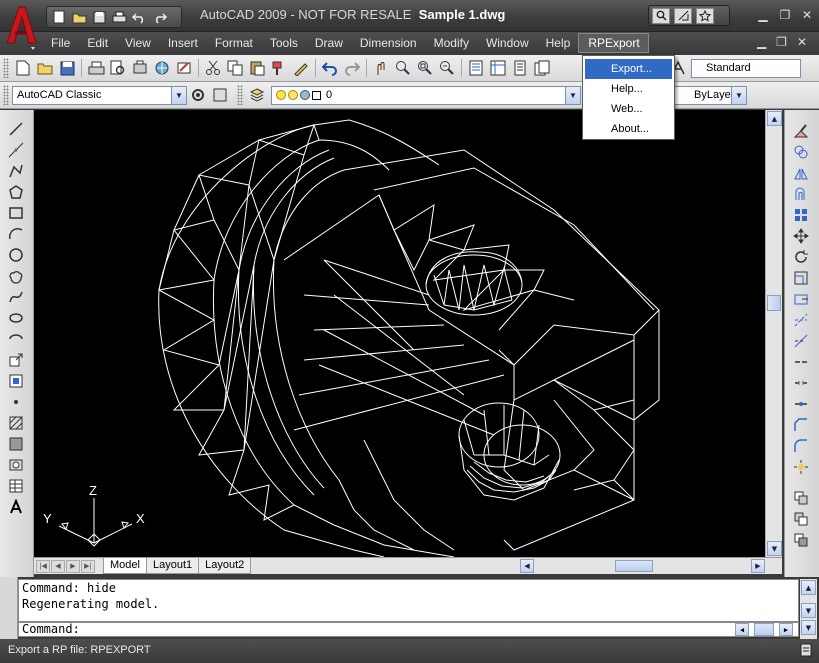  What do you see at coordinates (16, 296) in the screenshot?
I see `spline-icon` at bounding box center [16, 296].